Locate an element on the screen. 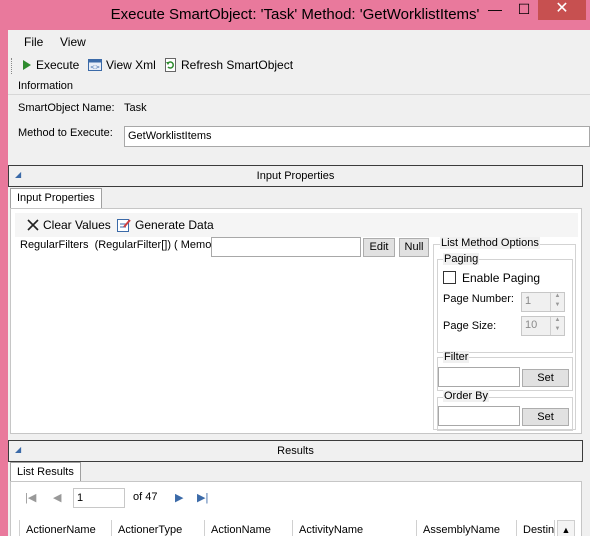 The height and width of the screenshot is (536, 590). generate-data-button: Generate Data is located at coordinates (165, 225).